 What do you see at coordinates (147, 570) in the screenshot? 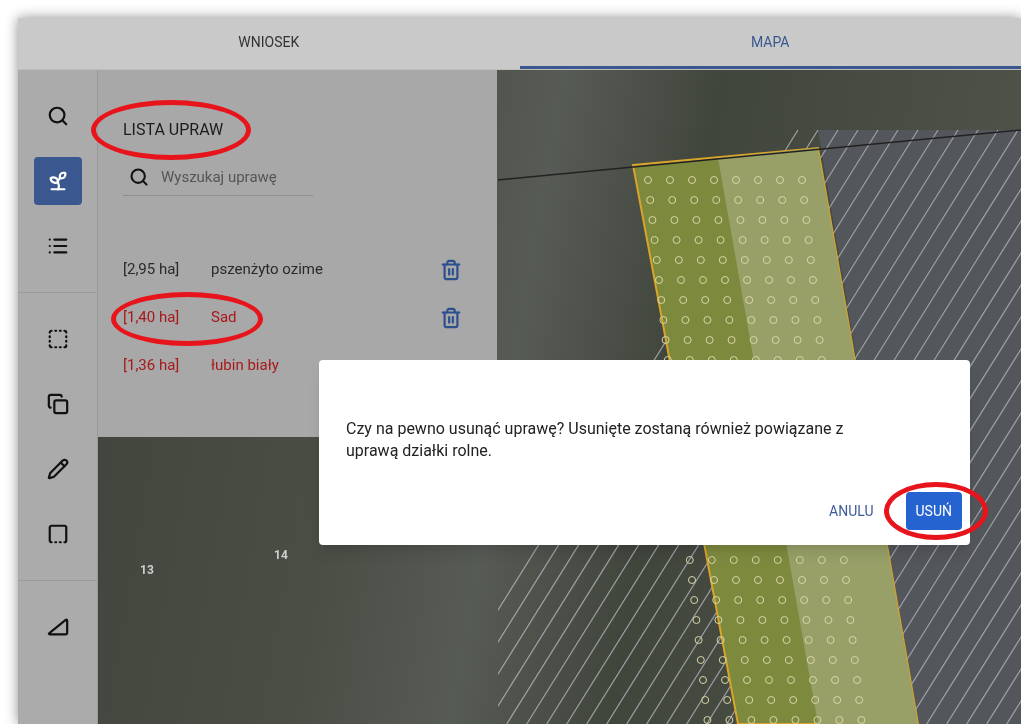
I see `parcel-label: 13` at bounding box center [147, 570].